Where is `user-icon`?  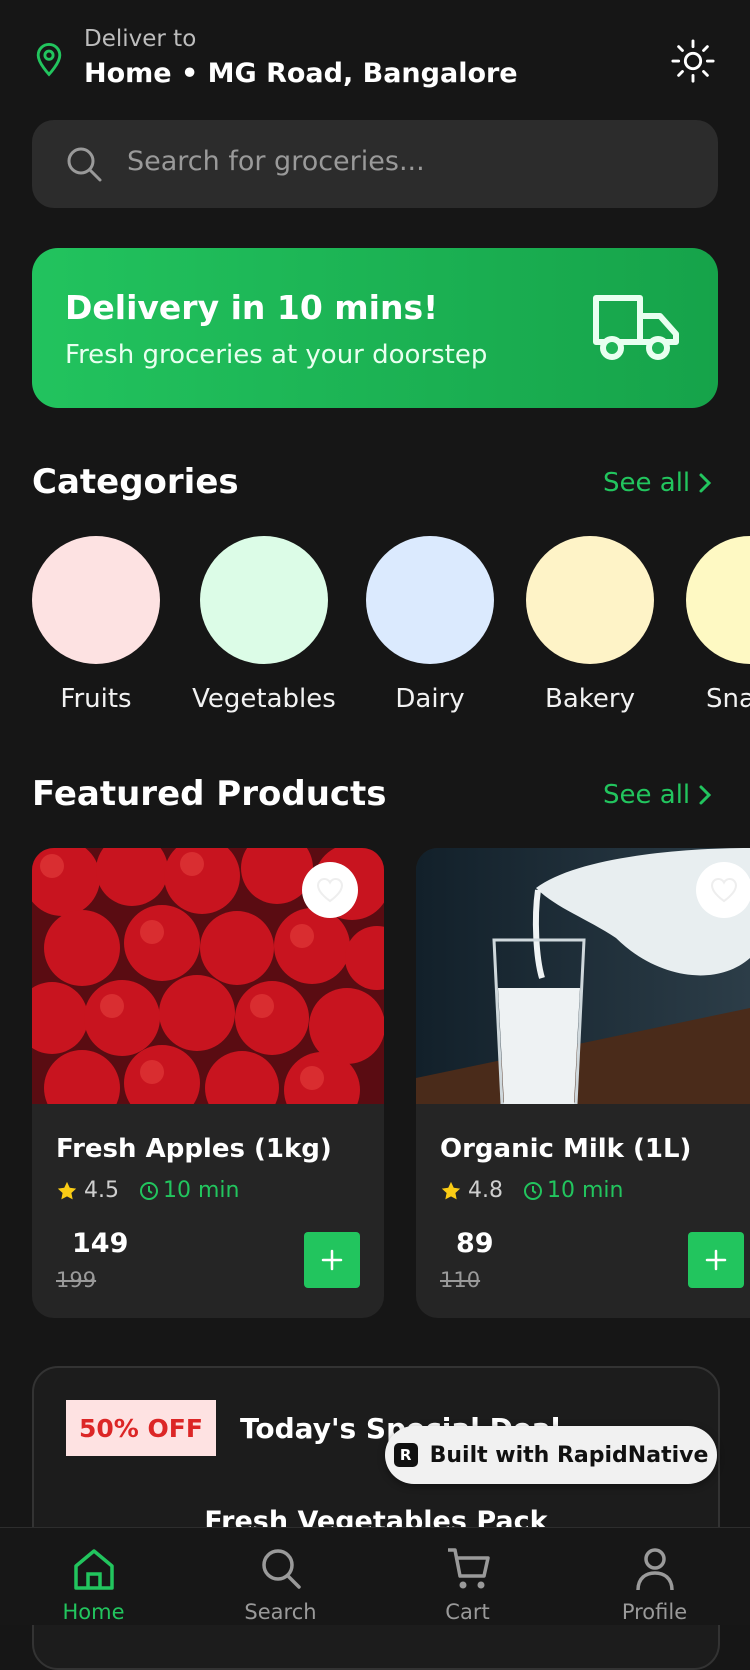 user-icon is located at coordinates (655, 1569).